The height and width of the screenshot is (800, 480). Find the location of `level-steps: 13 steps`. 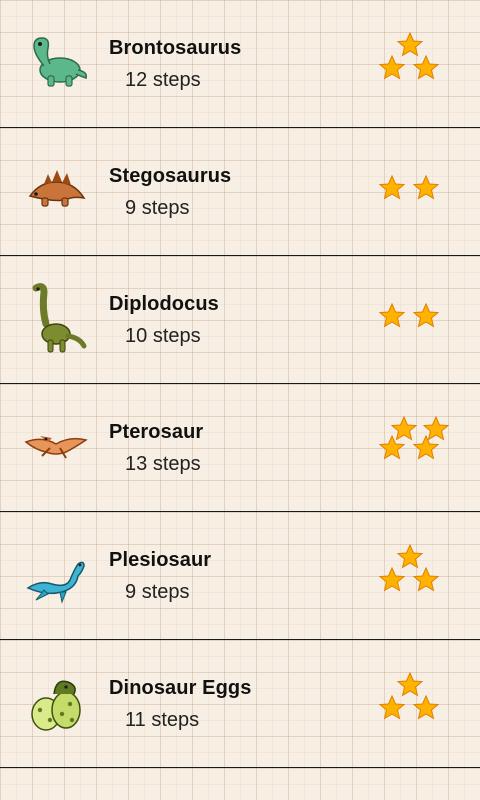

level-steps: 13 steps is located at coordinates (163, 464).